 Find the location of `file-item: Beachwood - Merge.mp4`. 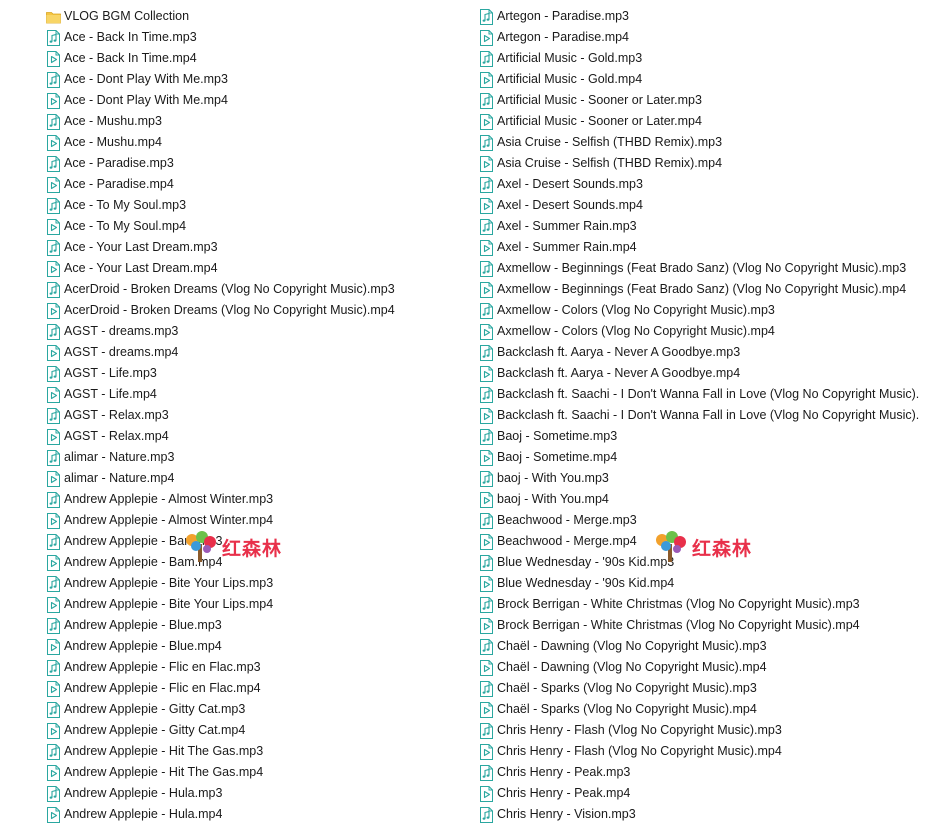

file-item: Beachwood - Merge.mp4 is located at coordinates (708, 541).